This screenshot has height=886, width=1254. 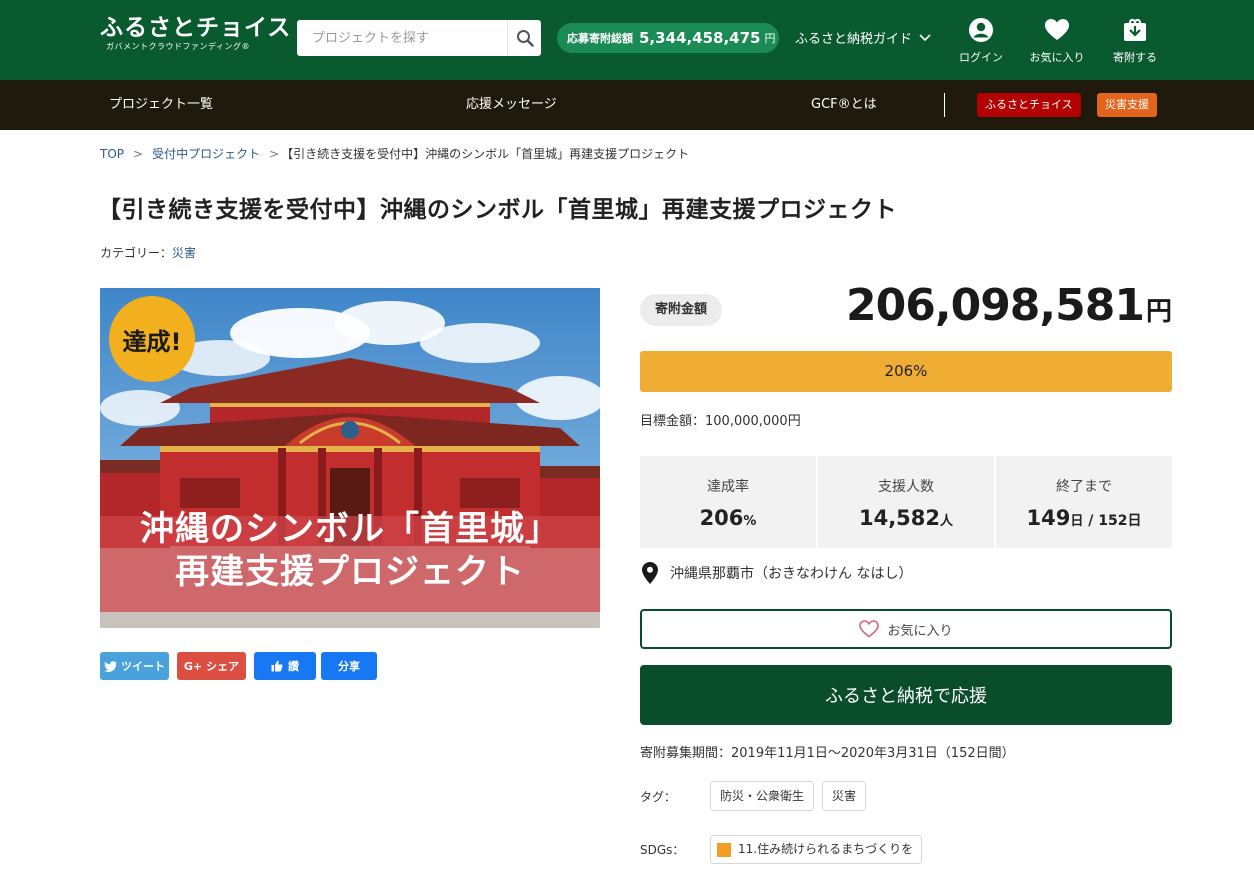 What do you see at coordinates (196, 28) in the screenshot?
I see `logo-main-text: ふるさとチョイス` at bounding box center [196, 28].